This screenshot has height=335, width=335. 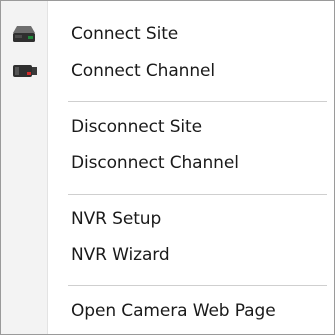 I want to click on menu-item-label: Connect Site, so click(x=125, y=34).